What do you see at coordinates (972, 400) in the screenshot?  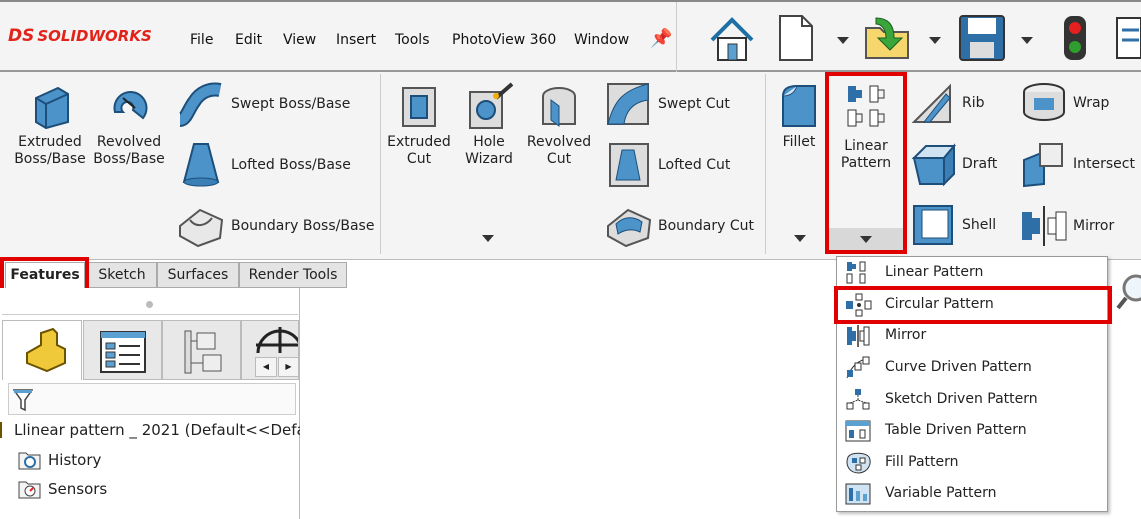 I see `menu-item-sketch-driven-pattern: Sketch Driven Pattern` at bounding box center [972, 400].